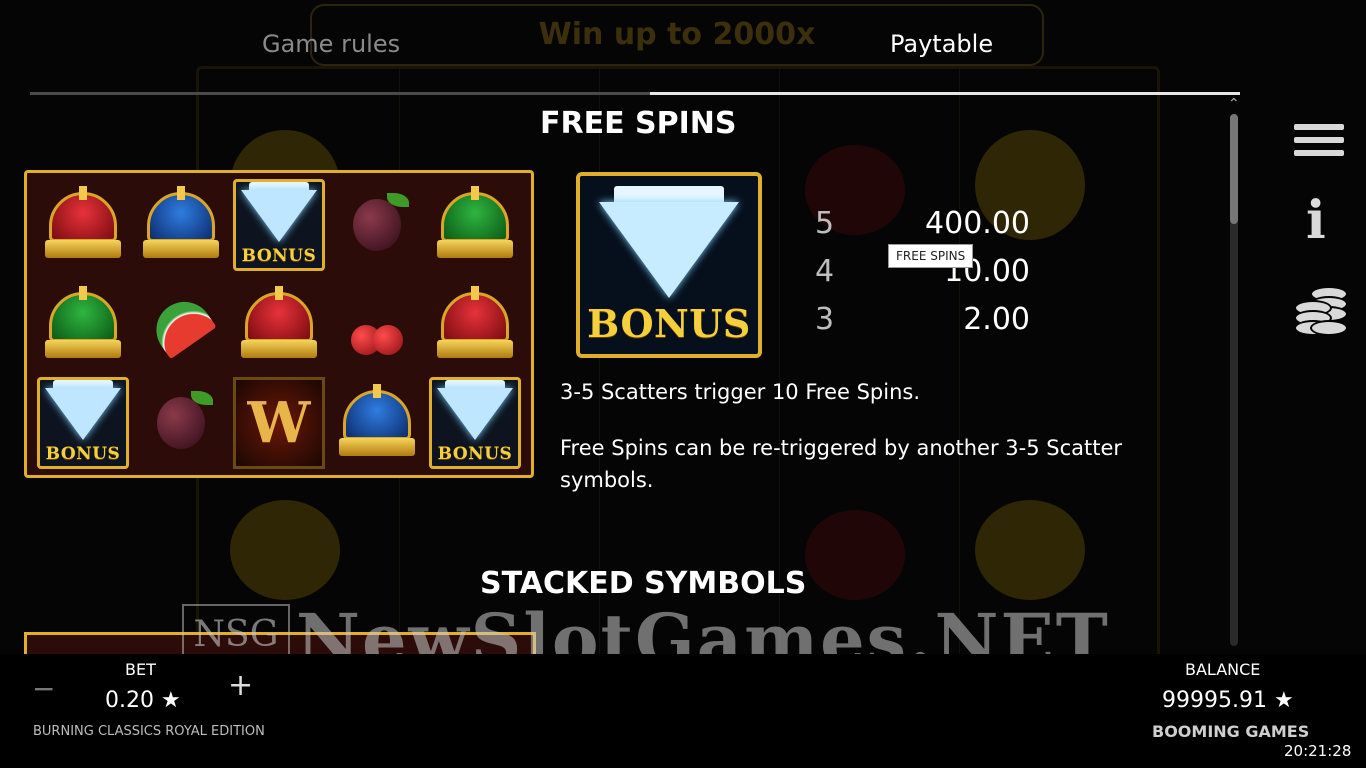  I want to click on bonus-scatter-symbol: BONUS, so click(669, 265).